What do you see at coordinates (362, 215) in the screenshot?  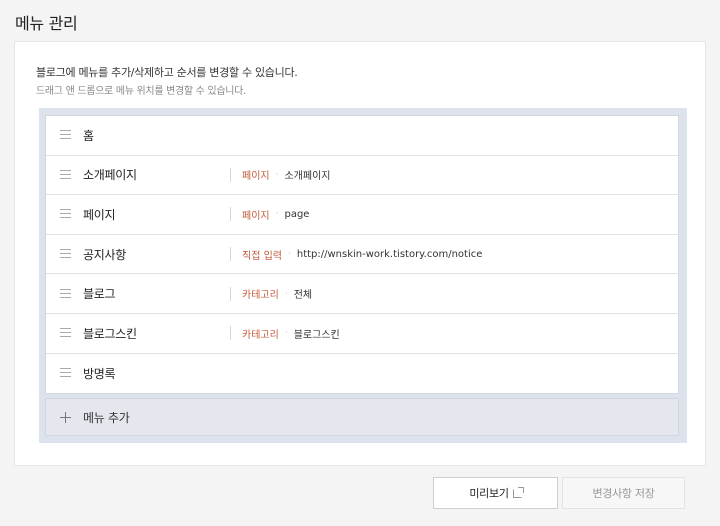 I see `menu-item: 페이지 페이지 · page` at bounding box center [362, 215].